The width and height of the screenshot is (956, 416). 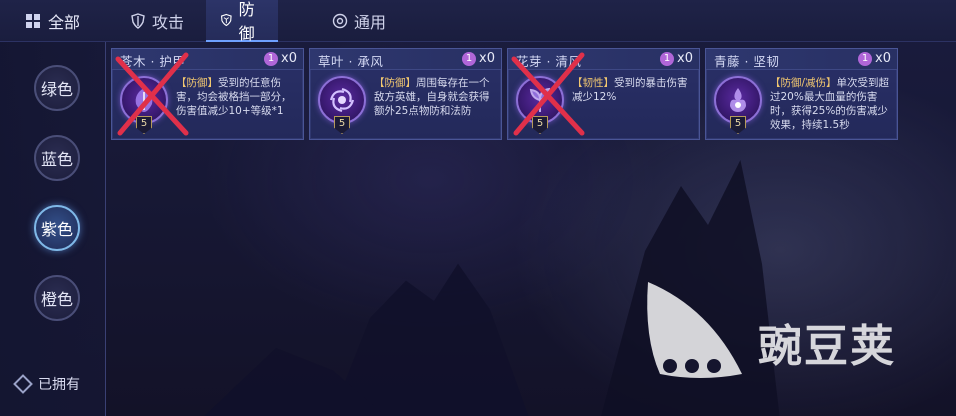 I want to click on grid-icon, so click(x=32, y=21).